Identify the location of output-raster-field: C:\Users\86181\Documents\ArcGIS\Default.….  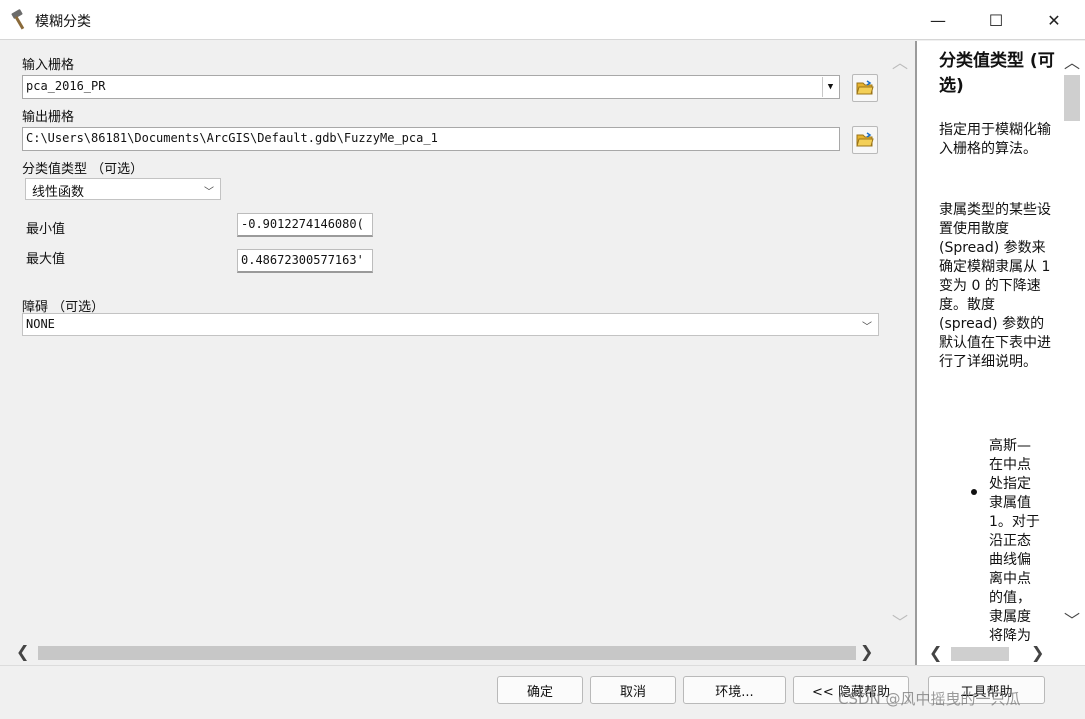
(431, 139).